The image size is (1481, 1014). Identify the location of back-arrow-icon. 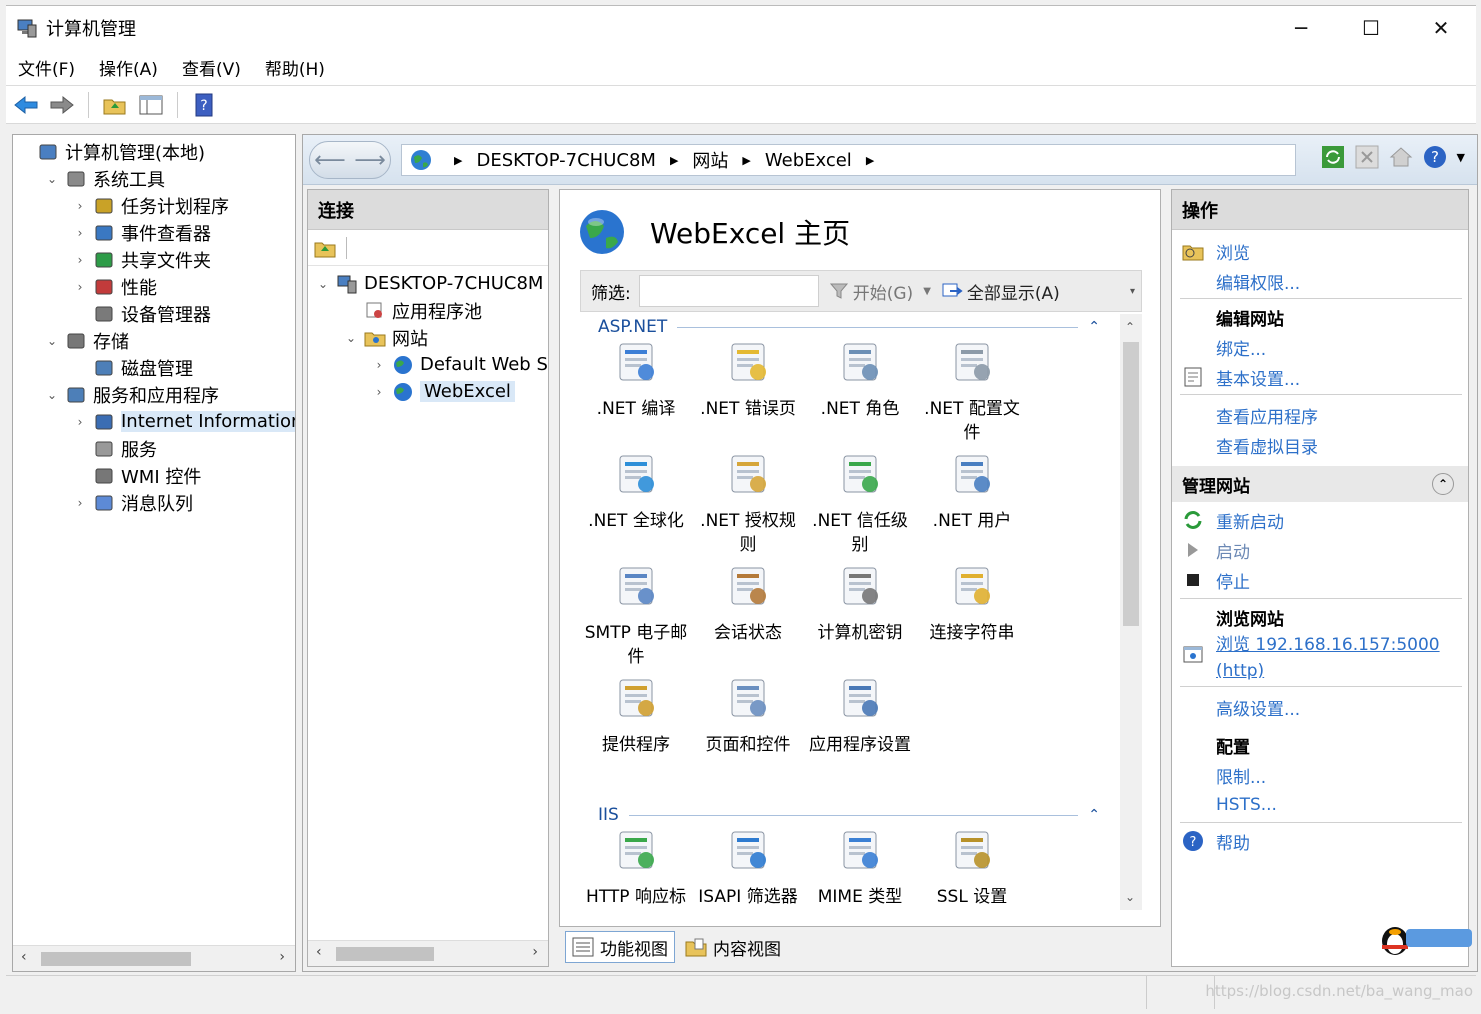
(26, 105).